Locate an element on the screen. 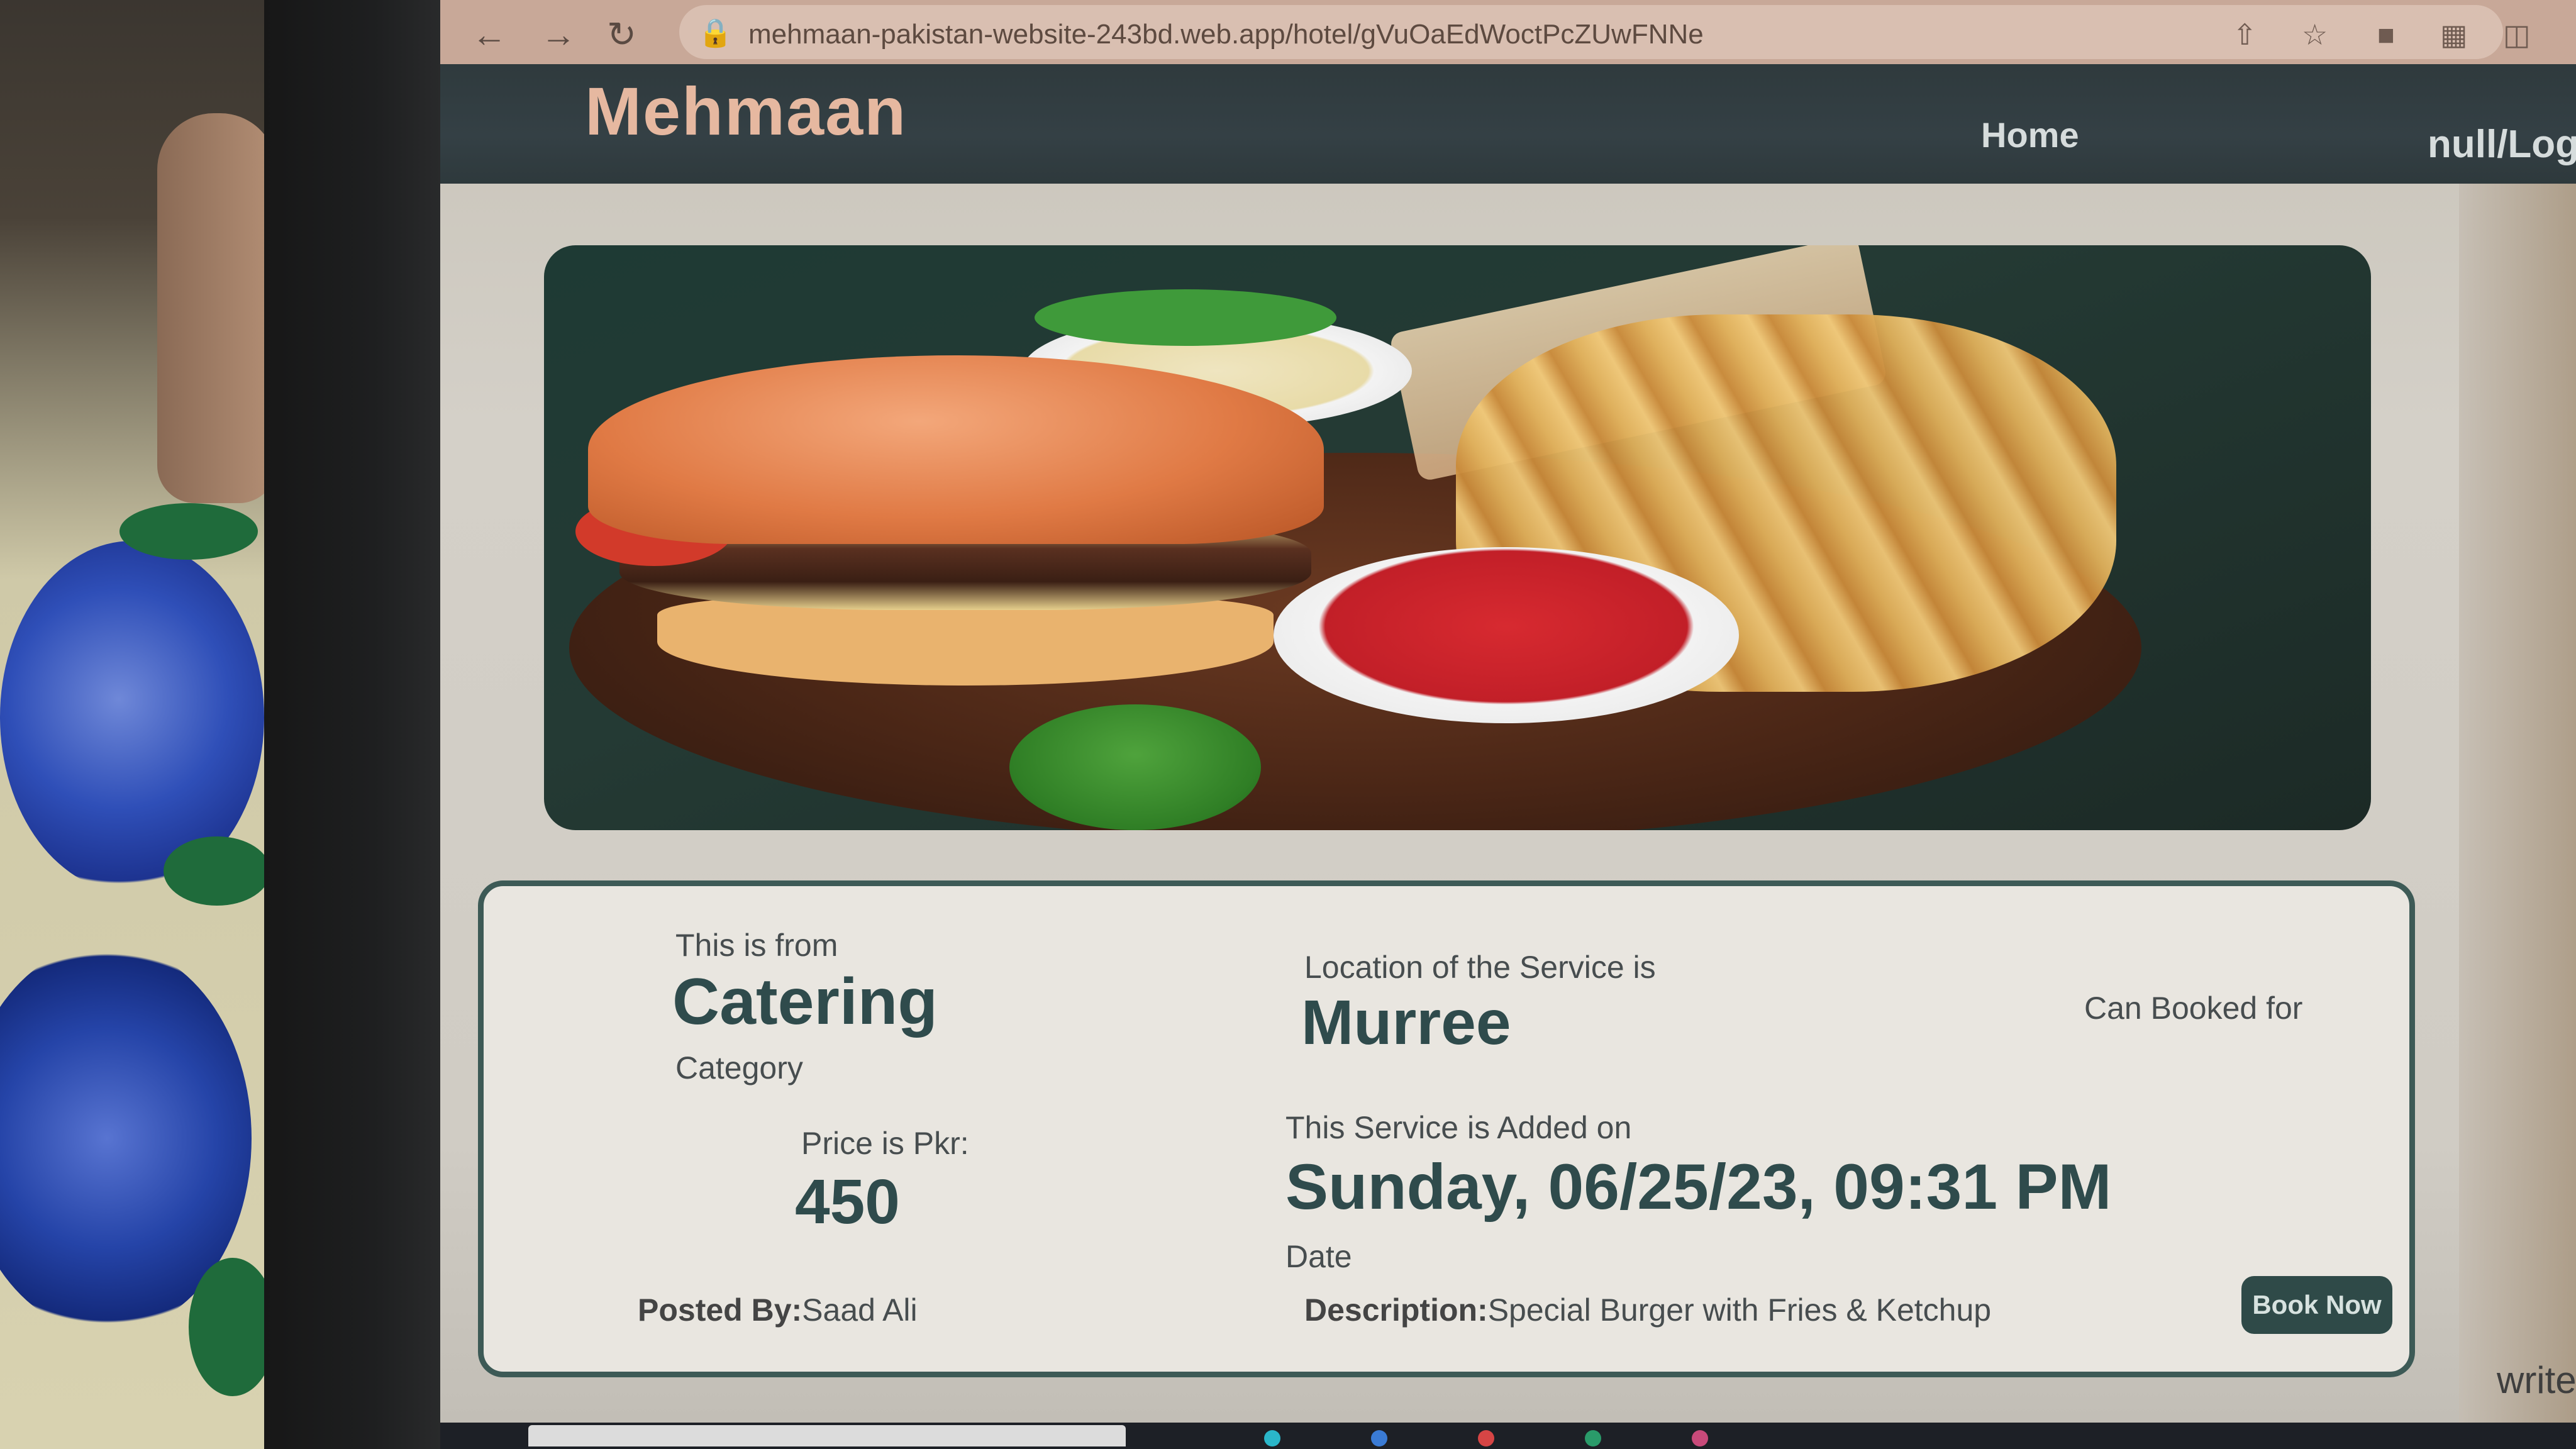 The height and width of the screenshot is (1449, 2576). added-intro: This Service is Added on is located at coordinates (1458, 1127).